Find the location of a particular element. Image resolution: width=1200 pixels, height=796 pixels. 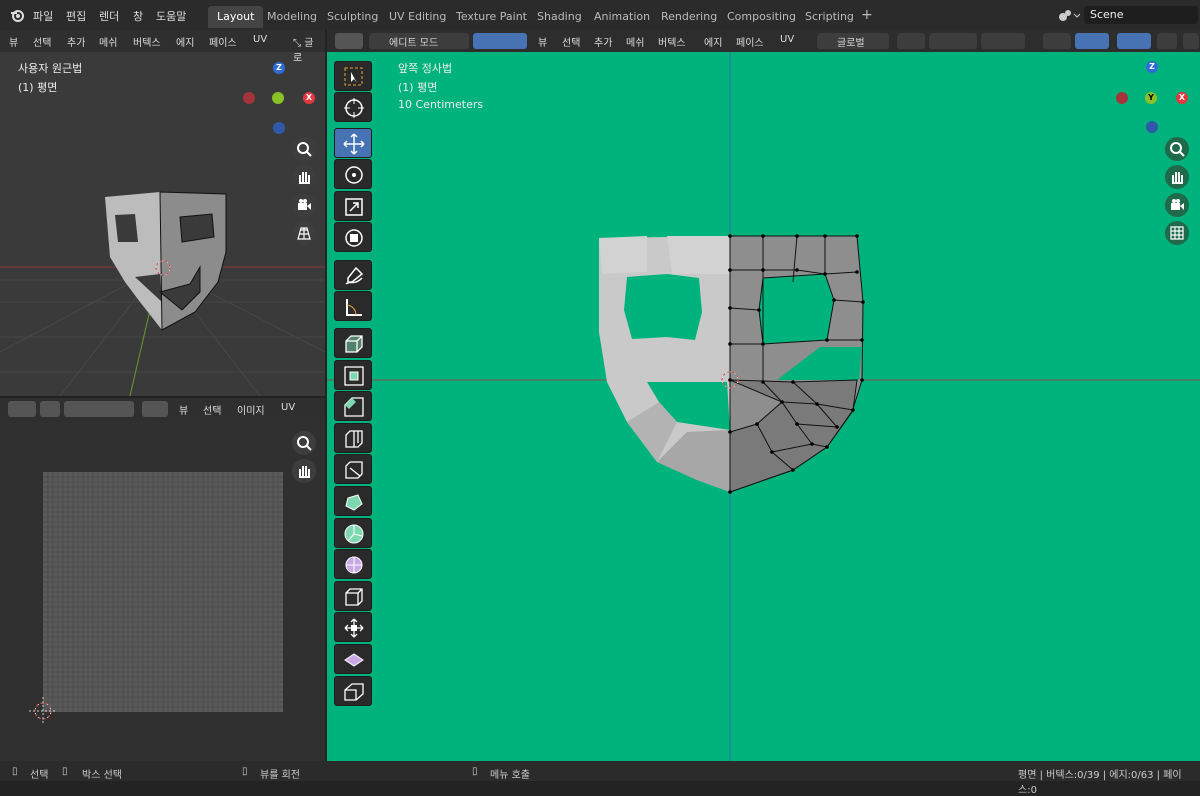

left-menu-vertex: 버텍스 is located at coordinates (147, 41).